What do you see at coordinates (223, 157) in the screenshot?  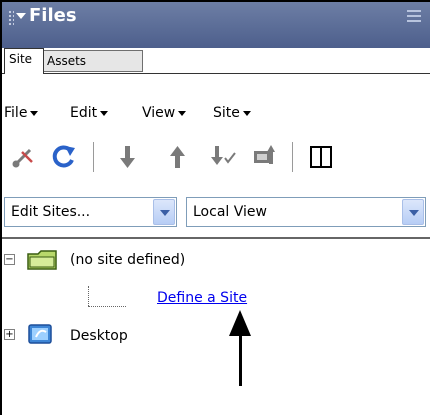 I see `check-out-icon` at bounding box center [223, 157].